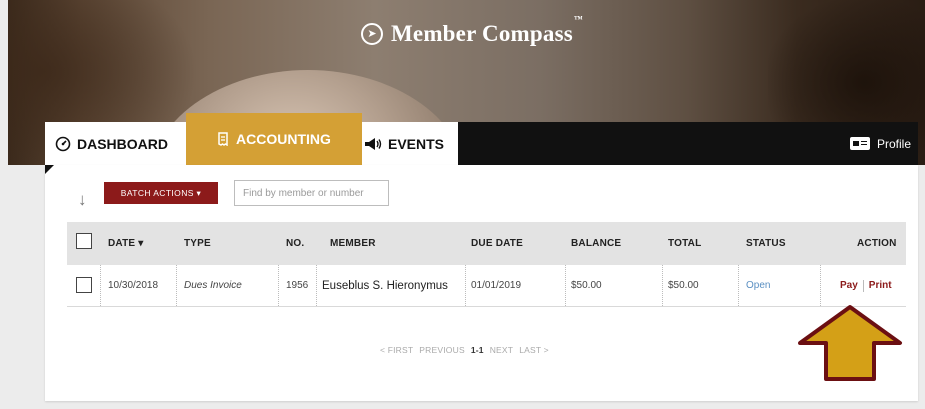 The image size is (925, 409). What do you see at coordinates (122, 143) in the screenshot?
I see `tab-dashboard-label: DASHBOARD` at bounding box center [122, 143].